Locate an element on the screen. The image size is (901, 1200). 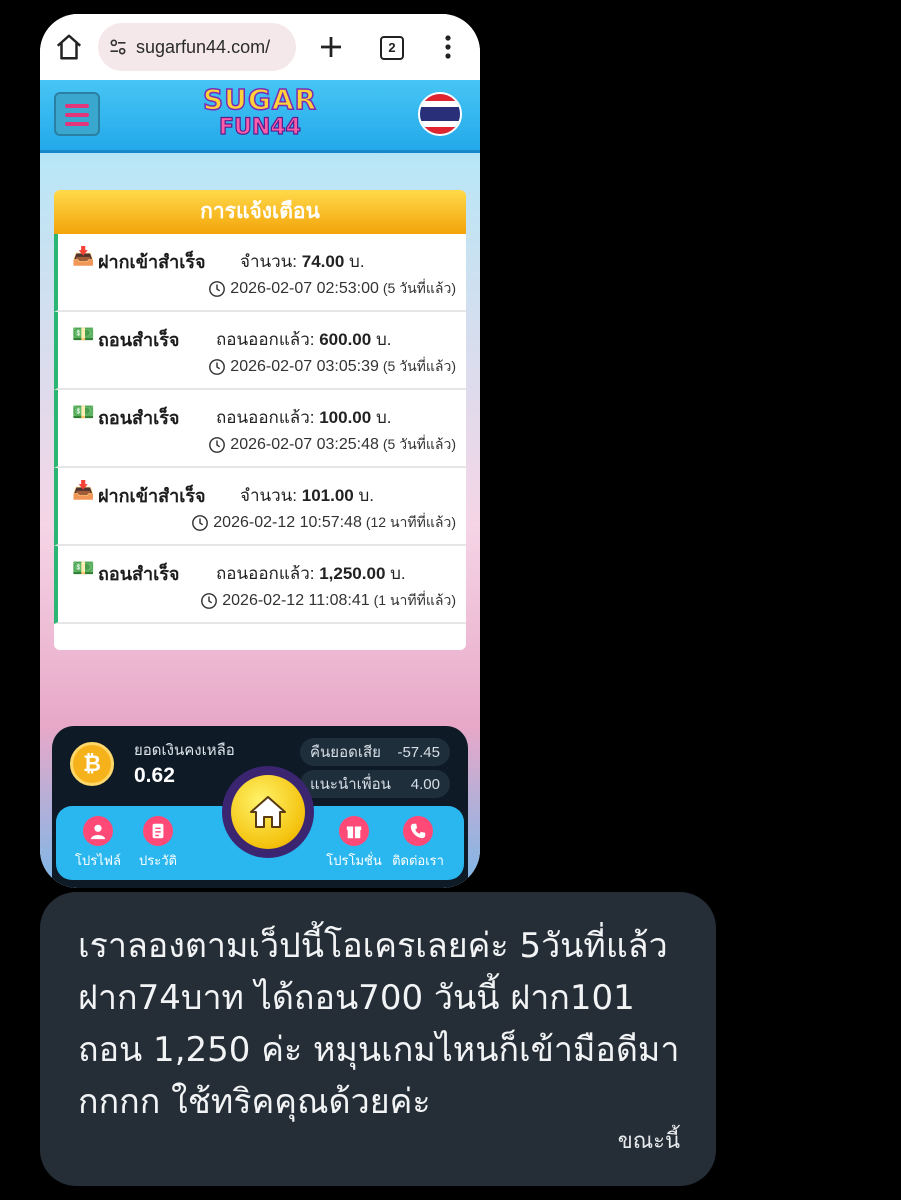
logo-line2: FUN44 is located at coordinates (259, 127).